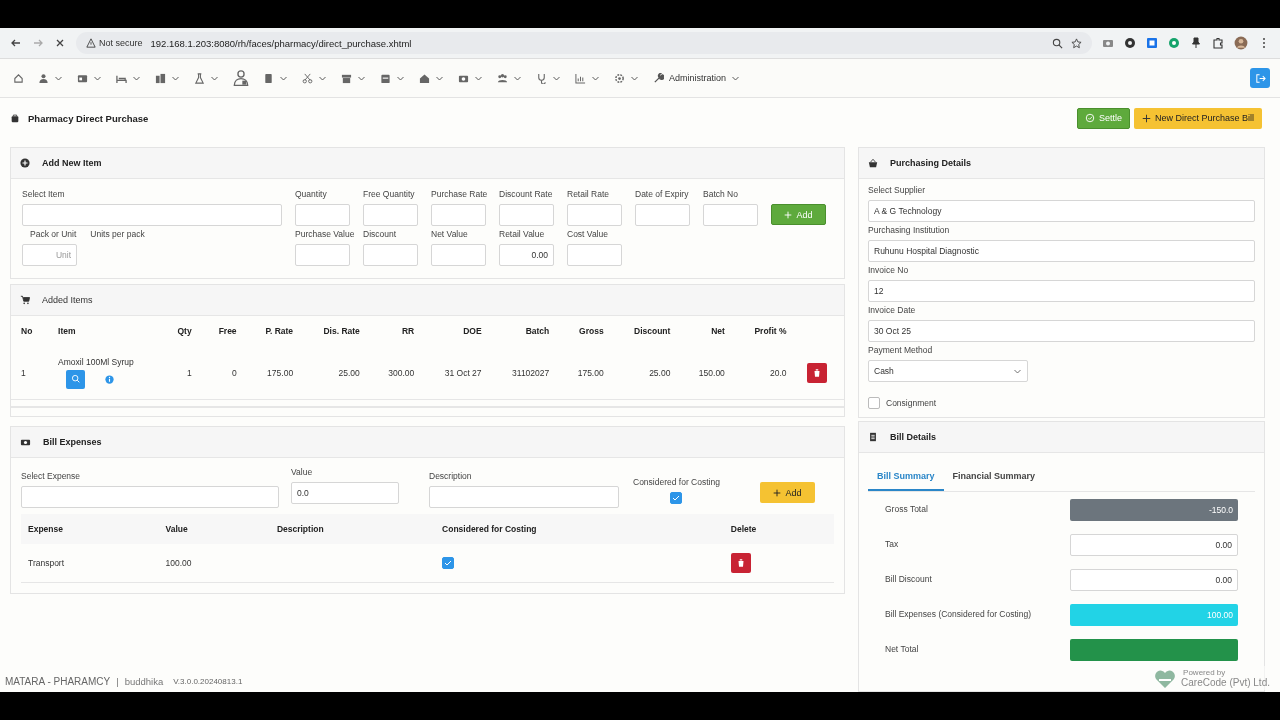 Image resolution: width=1280 pixels, height=720 pixels. What do you see at coordinates (117, 234) in the screenshot?
I see `field-label: Units per pack` at bounding box center [117, 234].